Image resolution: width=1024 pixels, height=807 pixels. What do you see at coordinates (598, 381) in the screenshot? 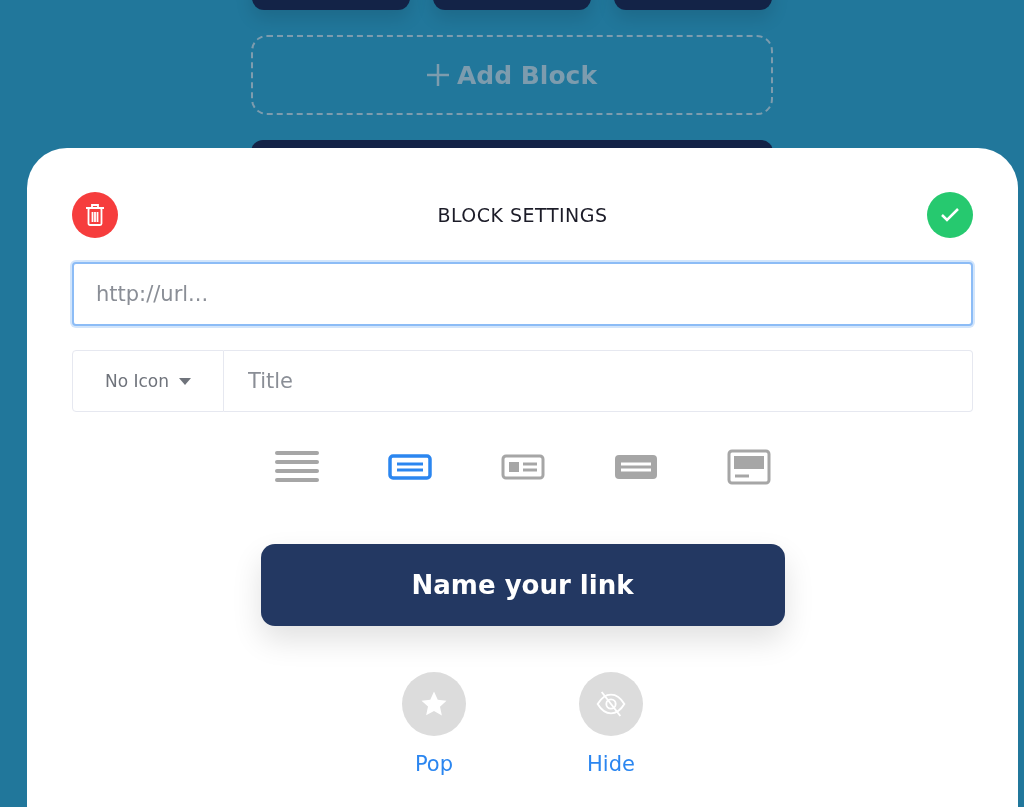
I see `title-field: Title` at bounding box center [598, 381].